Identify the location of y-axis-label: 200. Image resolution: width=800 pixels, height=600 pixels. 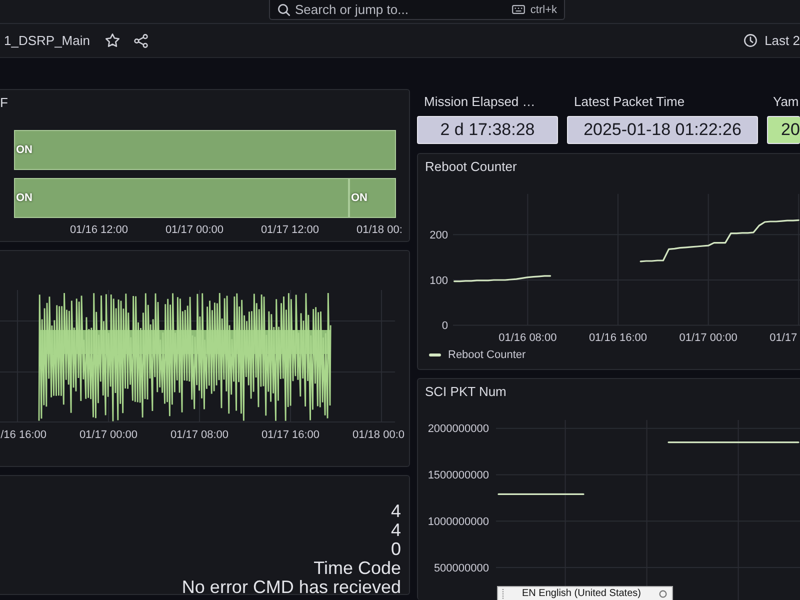
(439, 236).